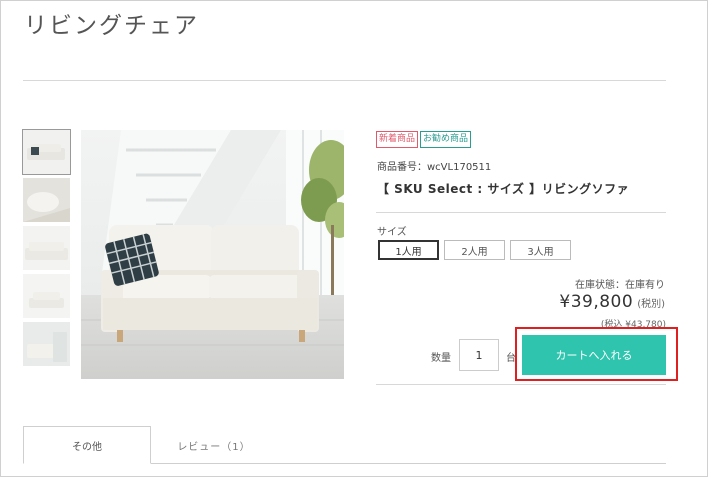  I want to click on info-divider, so click(521, 212).